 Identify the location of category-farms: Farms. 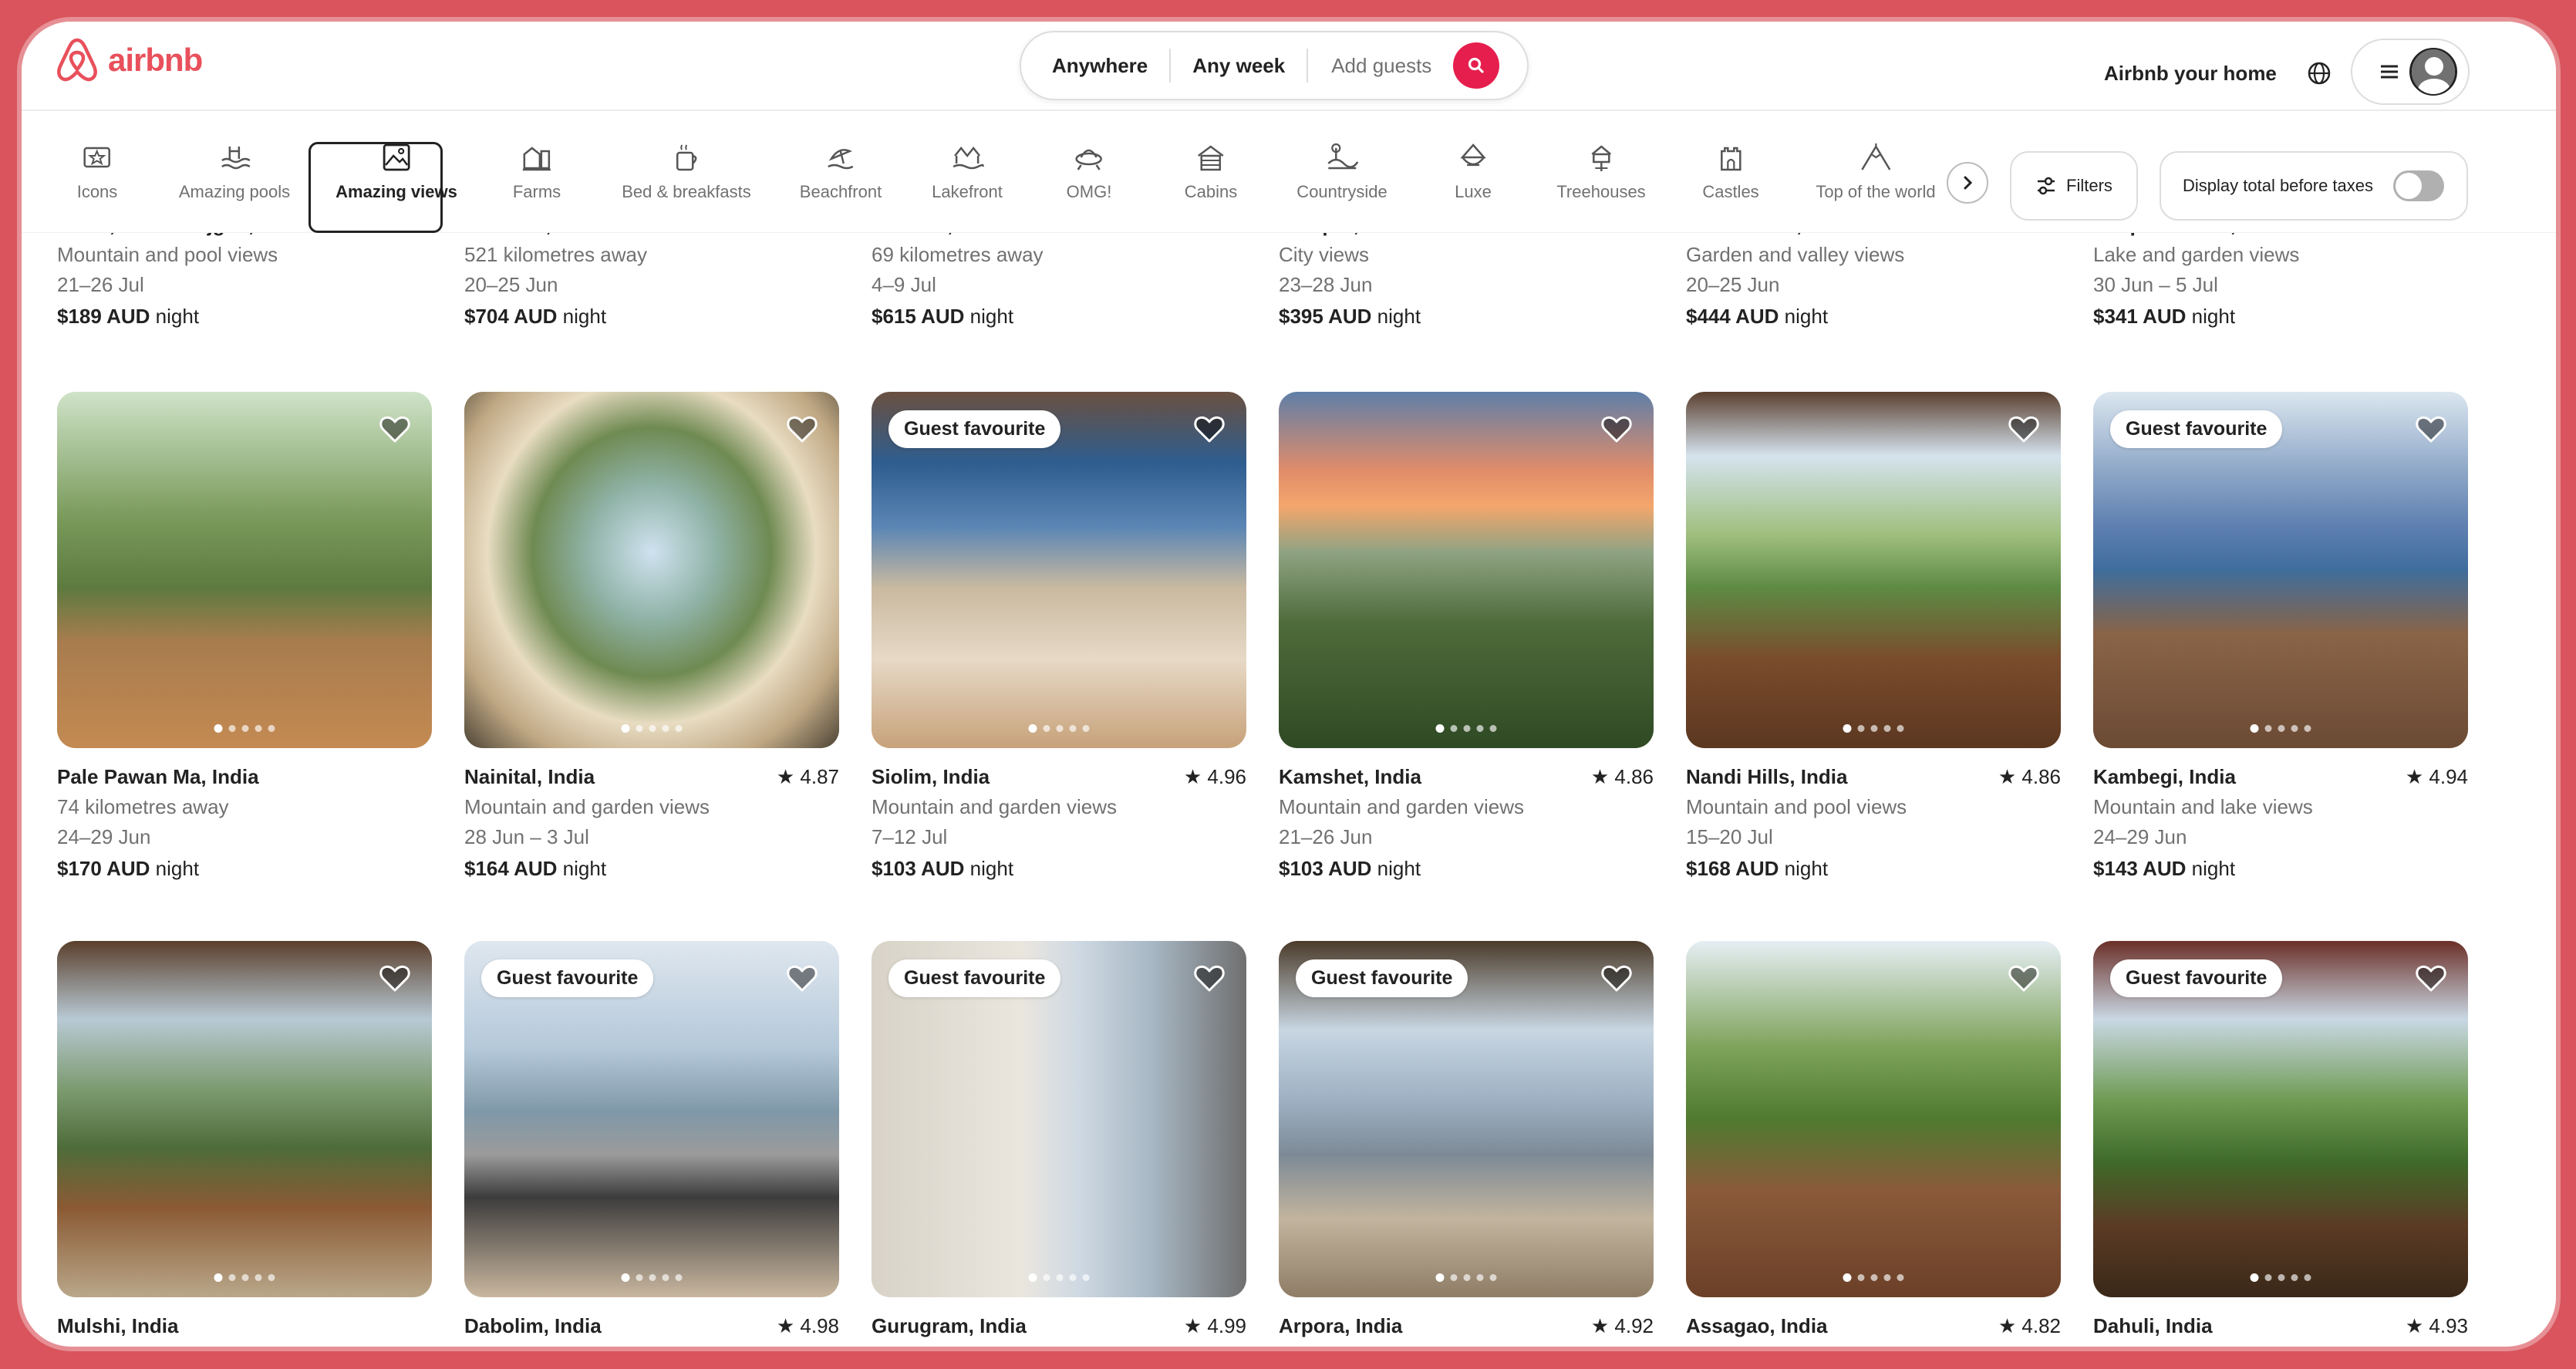
(537, 171).